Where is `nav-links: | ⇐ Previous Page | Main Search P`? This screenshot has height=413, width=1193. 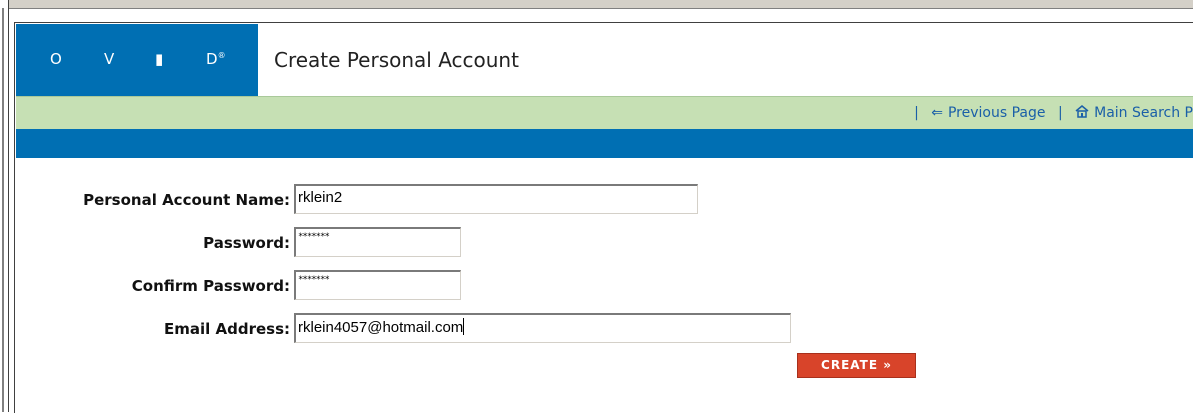 nav-links: | ⇐ Previous Page | Main Search P is located at coordinates (1049, 113).